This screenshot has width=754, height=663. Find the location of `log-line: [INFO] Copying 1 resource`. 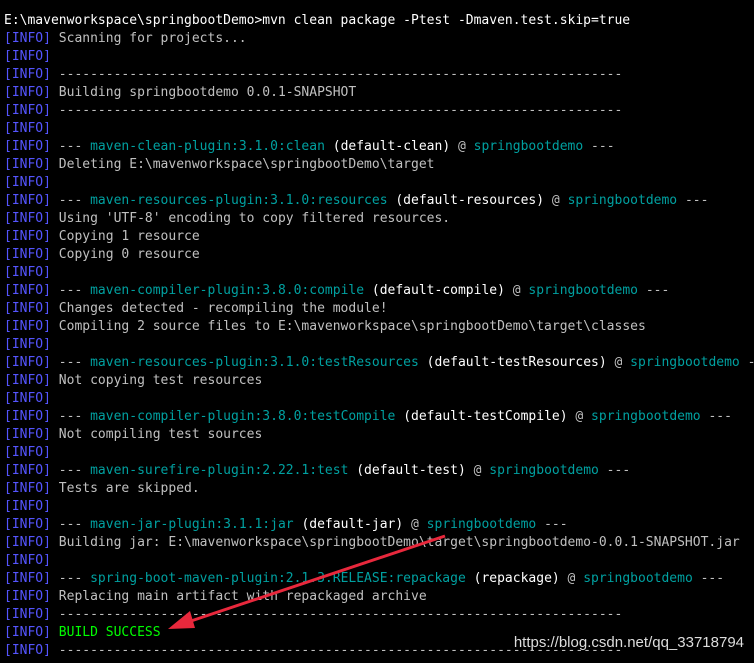

log-line: [INFO] Copying 1 resource is located at coordinates (379, 237).